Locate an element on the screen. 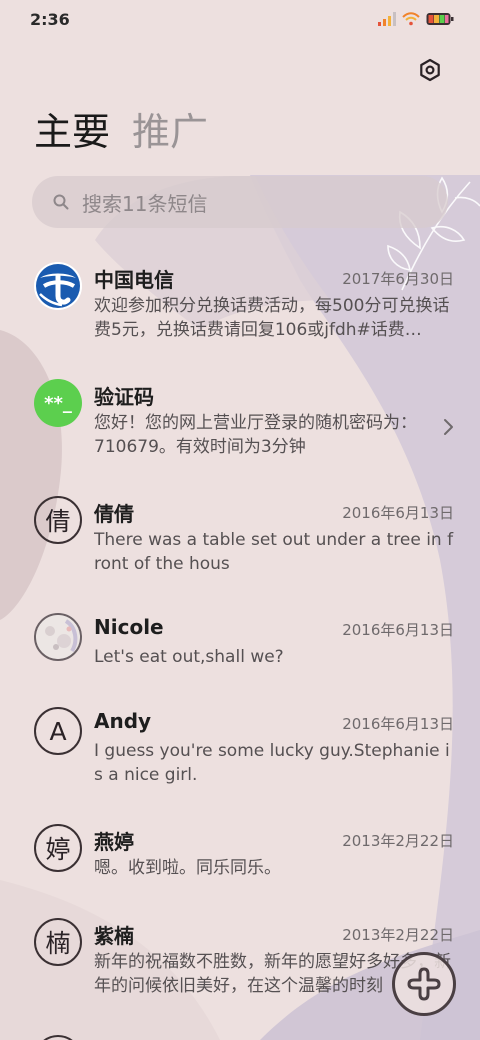  settings-button is located at coordinates (430, 70).